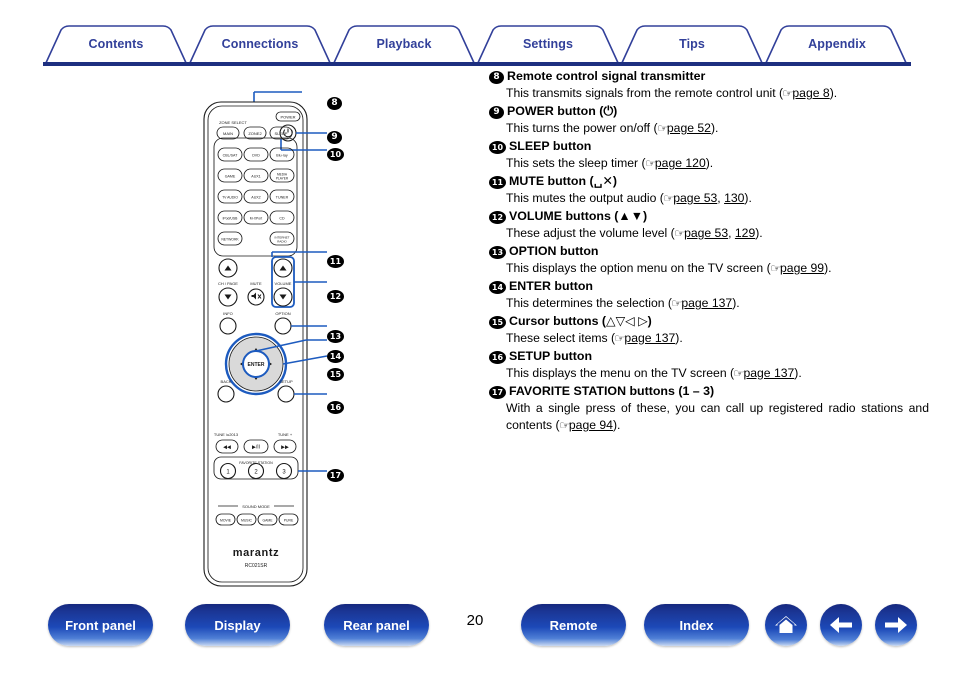 The image size is (954, 673). I want to click on svg-text: PURE, so click(289, 521).